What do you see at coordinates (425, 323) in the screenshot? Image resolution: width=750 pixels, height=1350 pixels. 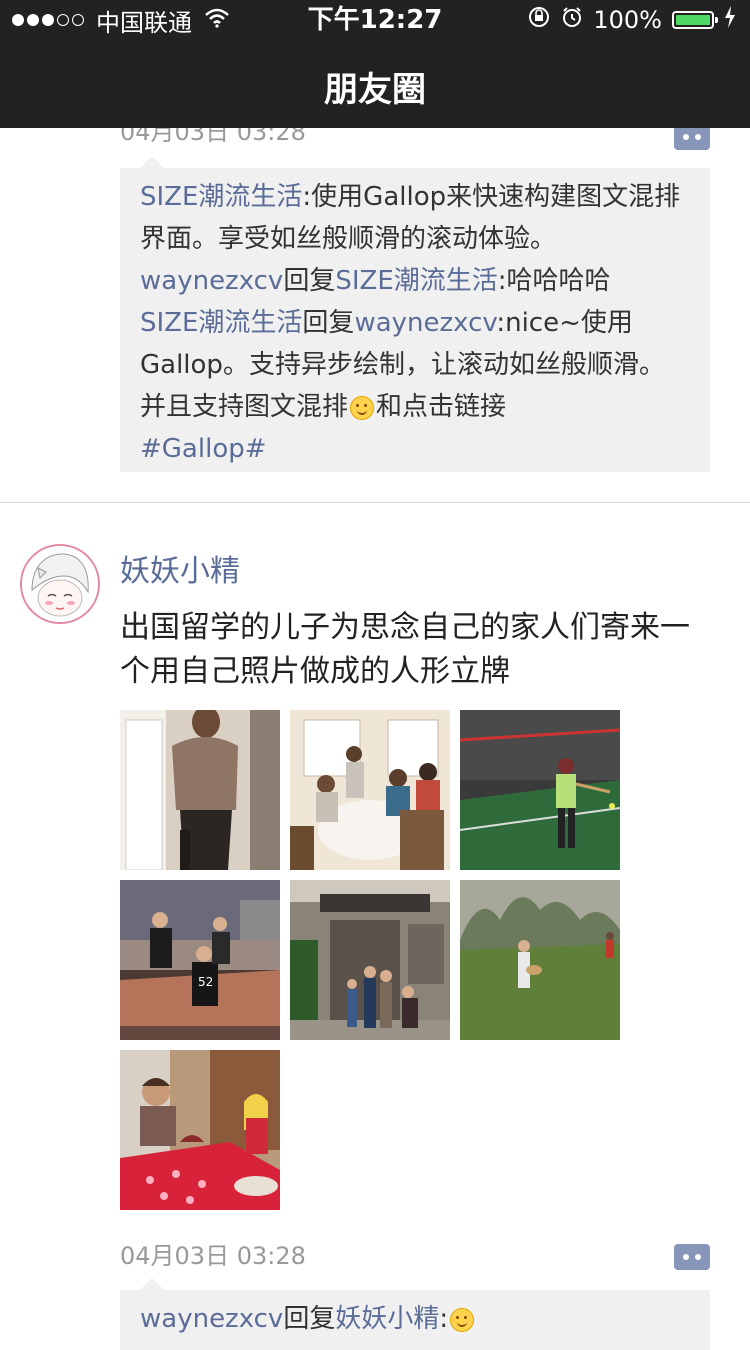 I see `reply-to-link: waynezxcv` at bounding box center [425, 323].